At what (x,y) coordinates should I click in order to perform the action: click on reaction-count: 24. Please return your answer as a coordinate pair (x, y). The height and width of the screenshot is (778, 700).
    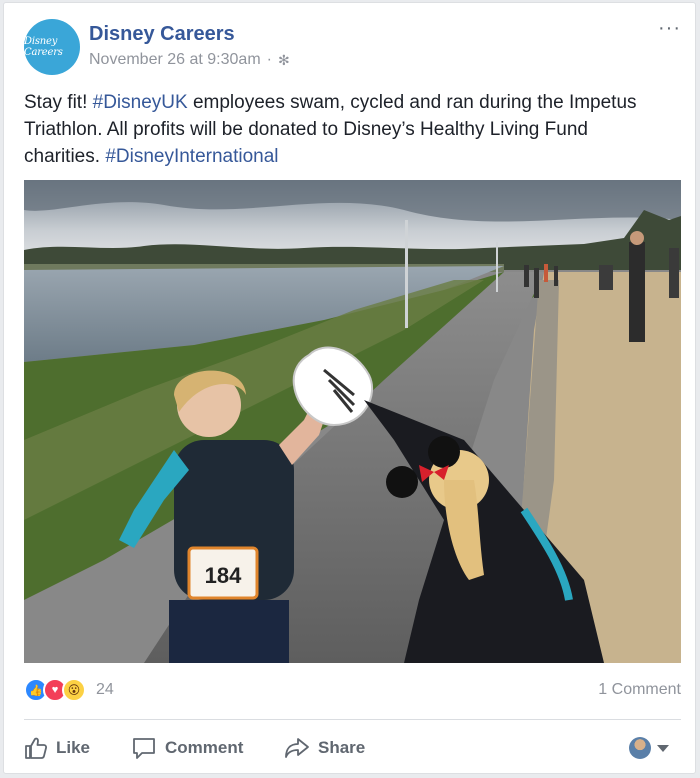
    Looking at the image, I should click on (105, 690).